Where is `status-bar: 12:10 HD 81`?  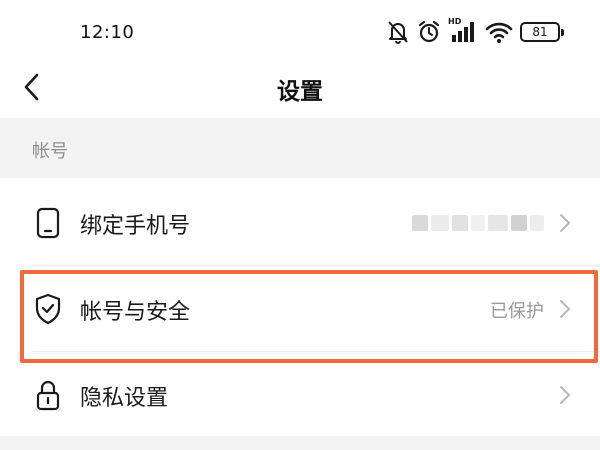 status-bar: 12:10 HD 81 is located at coordinates (300, 30).